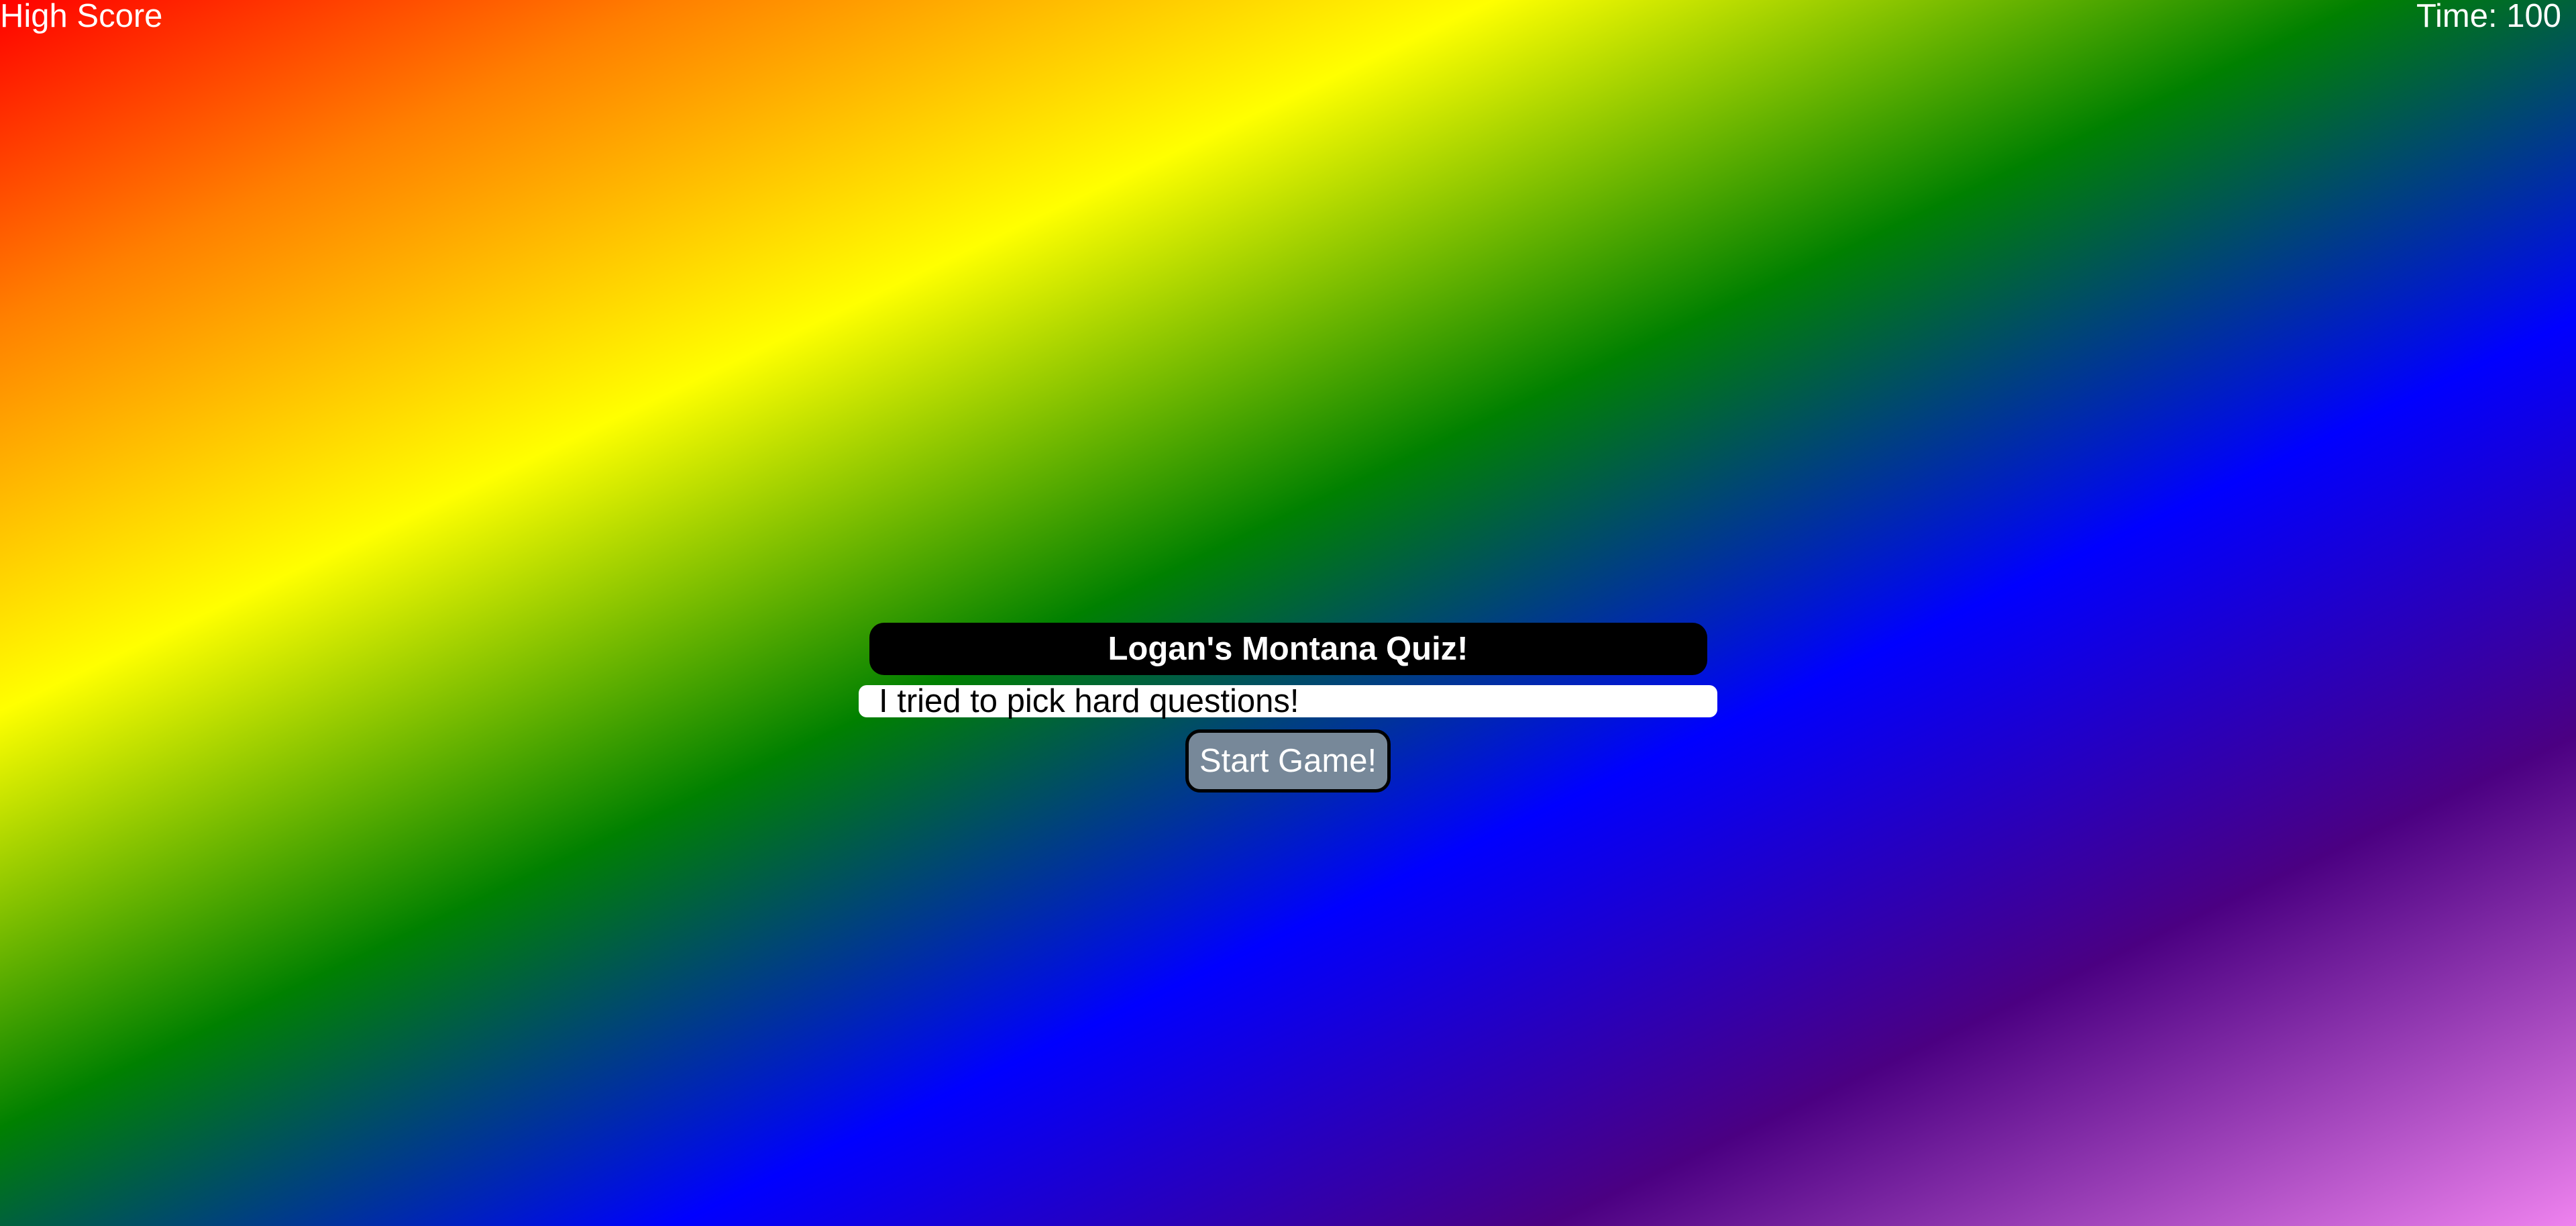  What do you see at coordinates (1288, 649) in the screenshot?
I see `quiz-title: Logan's Montana Quiz!` at bounding box center [1288, 649].